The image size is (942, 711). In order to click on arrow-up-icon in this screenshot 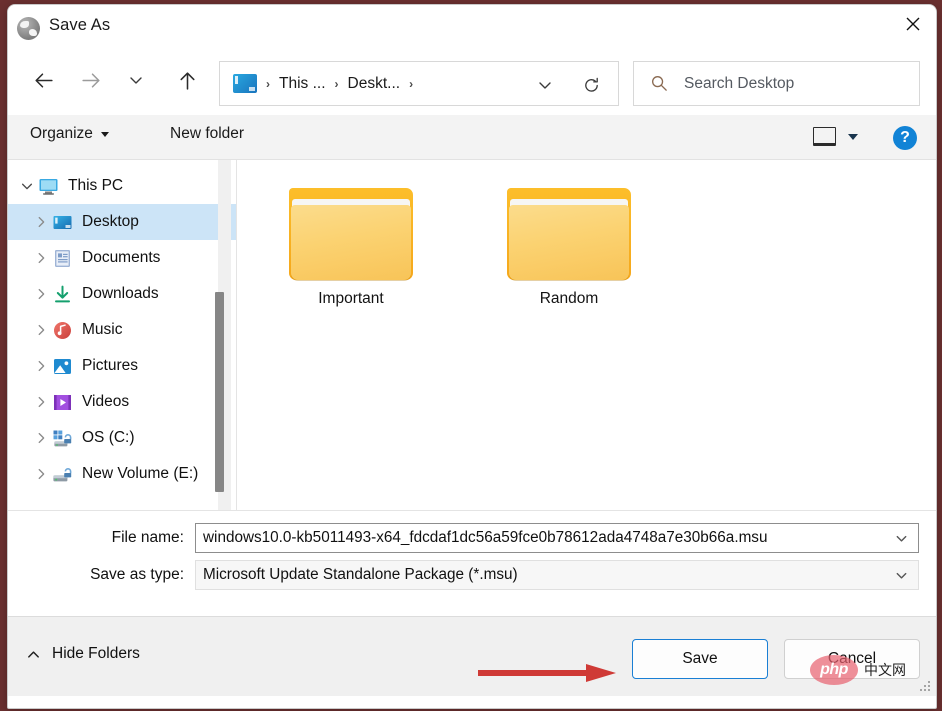, I will do `click(187, 80)`.